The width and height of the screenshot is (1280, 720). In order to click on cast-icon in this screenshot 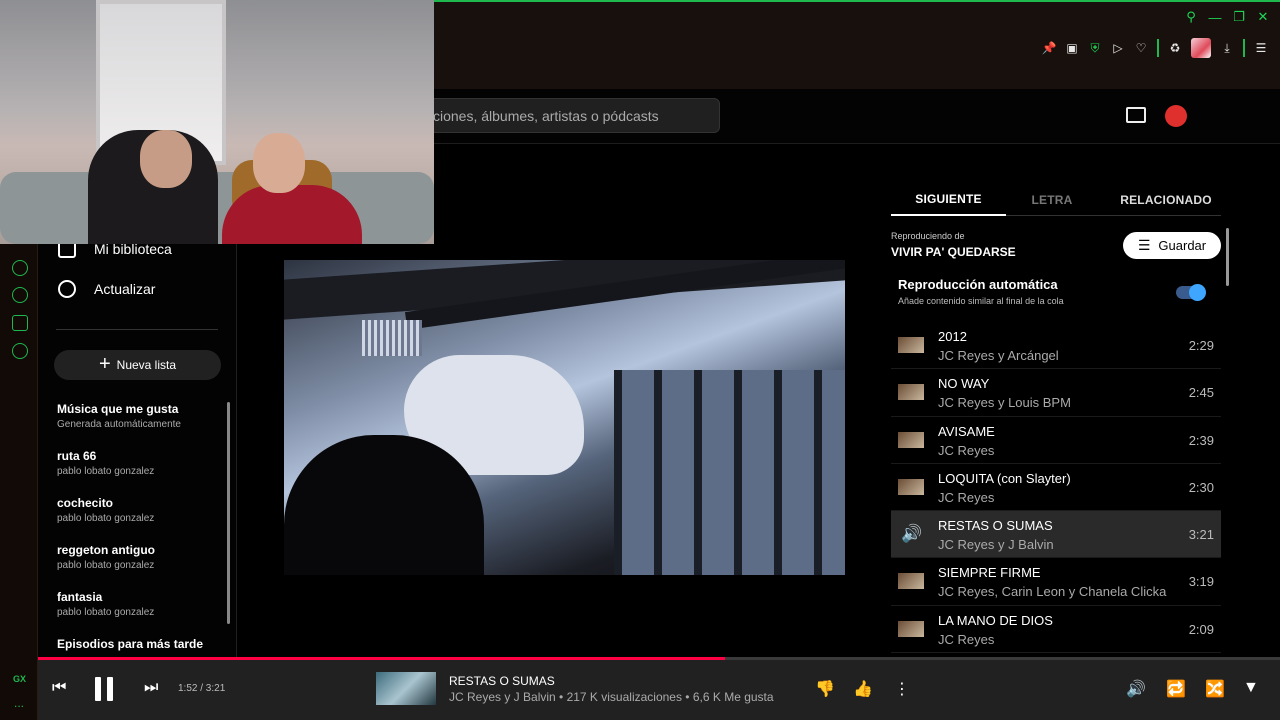, I will do `click(1136, 115)`.